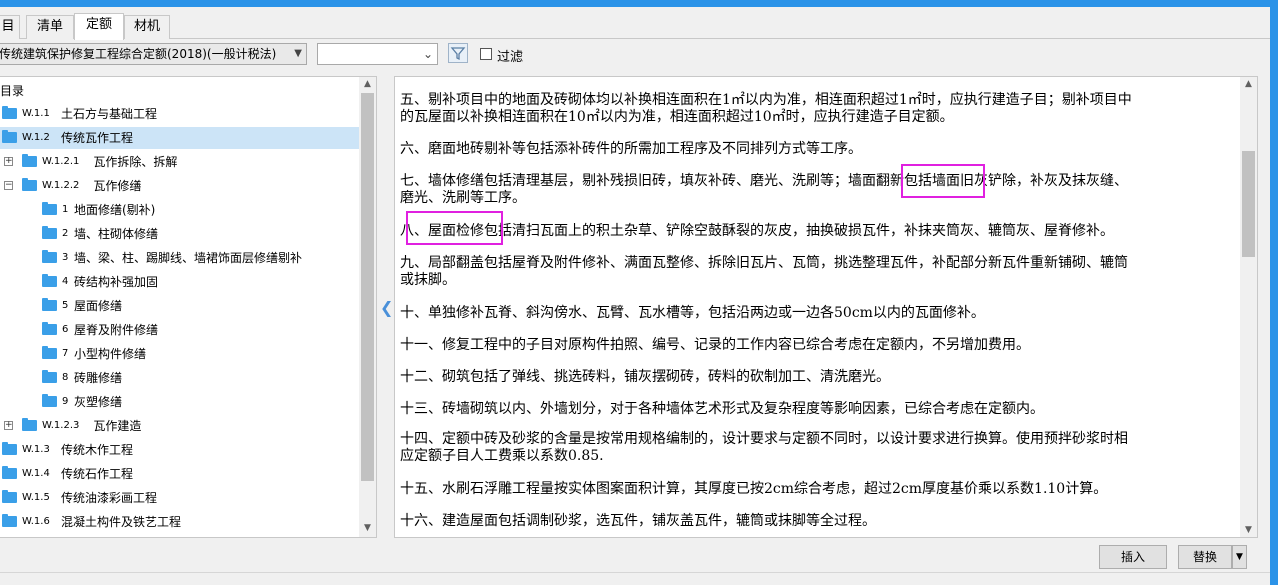  I want to click on tree-item: W.1.6 混凝土构件及铁艺工程, so click(180, 522).